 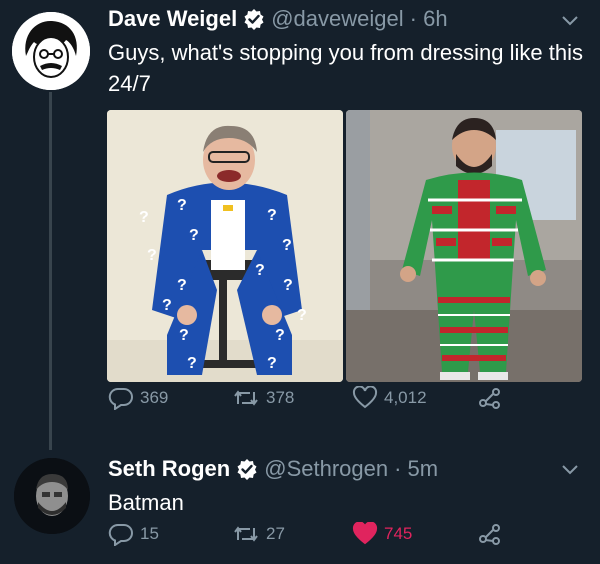 What do you see at coordinates (275, 533) in the screenshot?
I see `retweet-count: 27` at bounding box center [275, 533].